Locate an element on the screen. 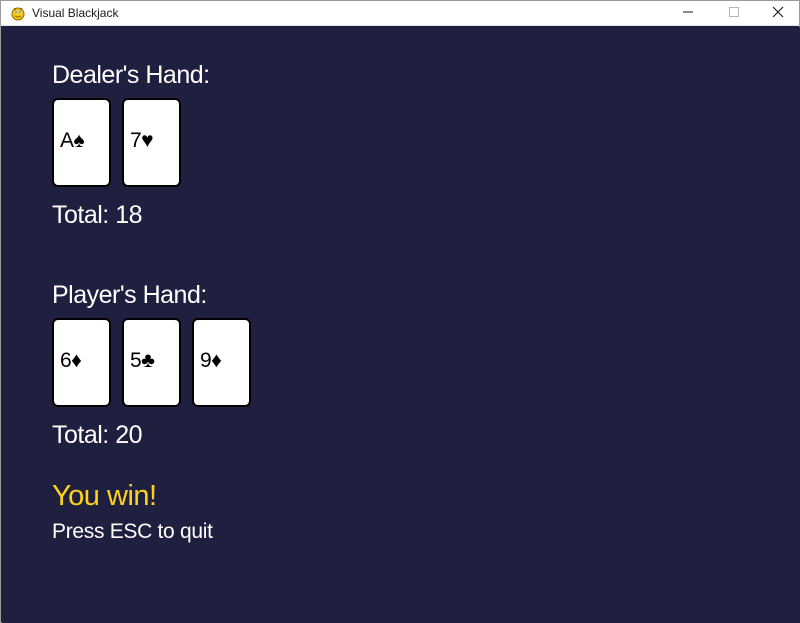 This screenshot has height=623, width=800. pygame-snake-icon is located at coordinates (18, 13).